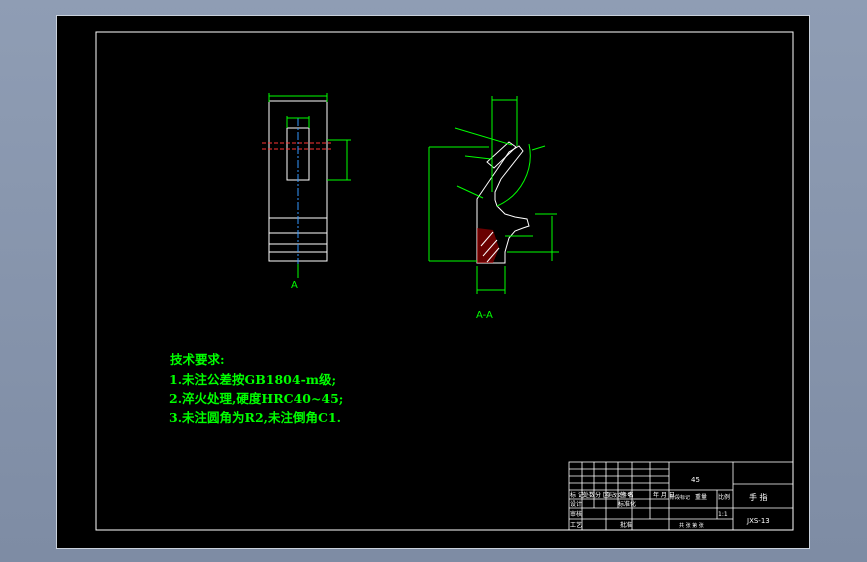  Describe the element at coordinates (695, 480) in the screenshot. I see `material-value: 45` at that location.